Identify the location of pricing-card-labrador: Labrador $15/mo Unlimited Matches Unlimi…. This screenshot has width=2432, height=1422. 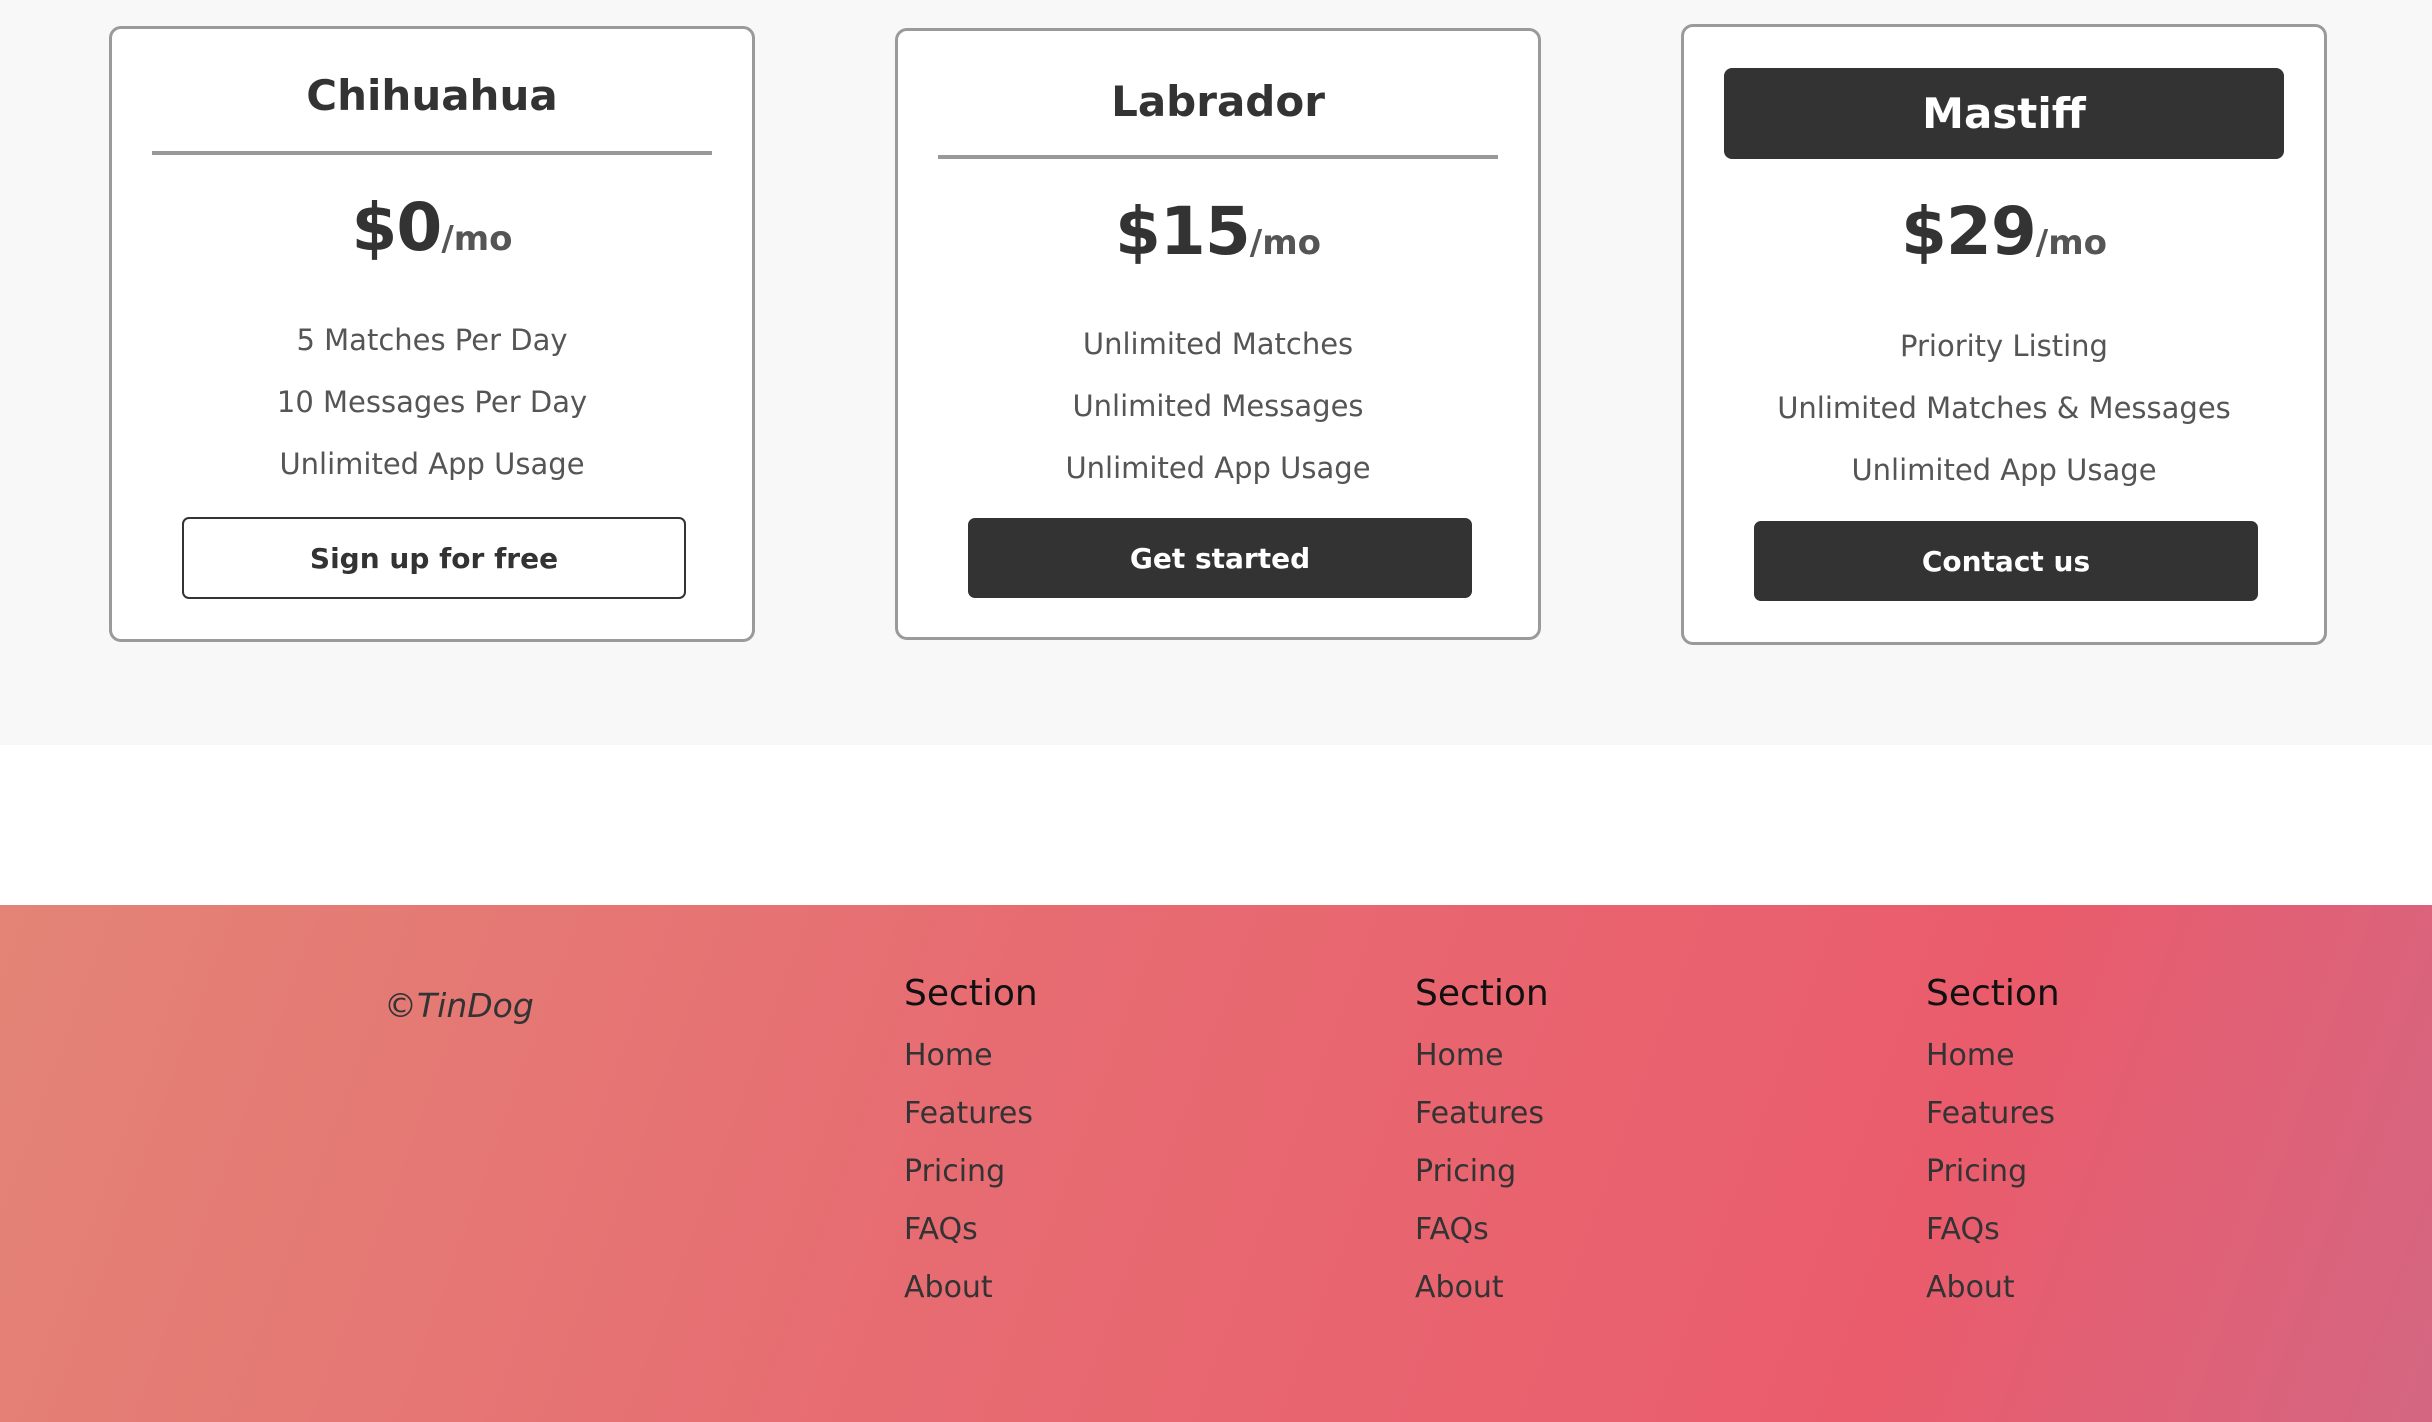
(1218, 334).